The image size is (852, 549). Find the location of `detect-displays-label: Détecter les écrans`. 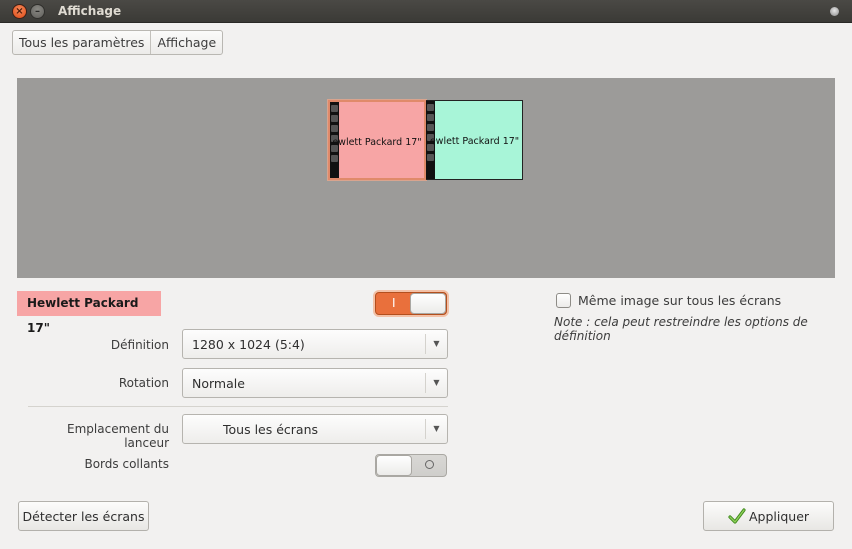

detect-displays-label: Détecter les écrans is located at coordinates (83, 516).